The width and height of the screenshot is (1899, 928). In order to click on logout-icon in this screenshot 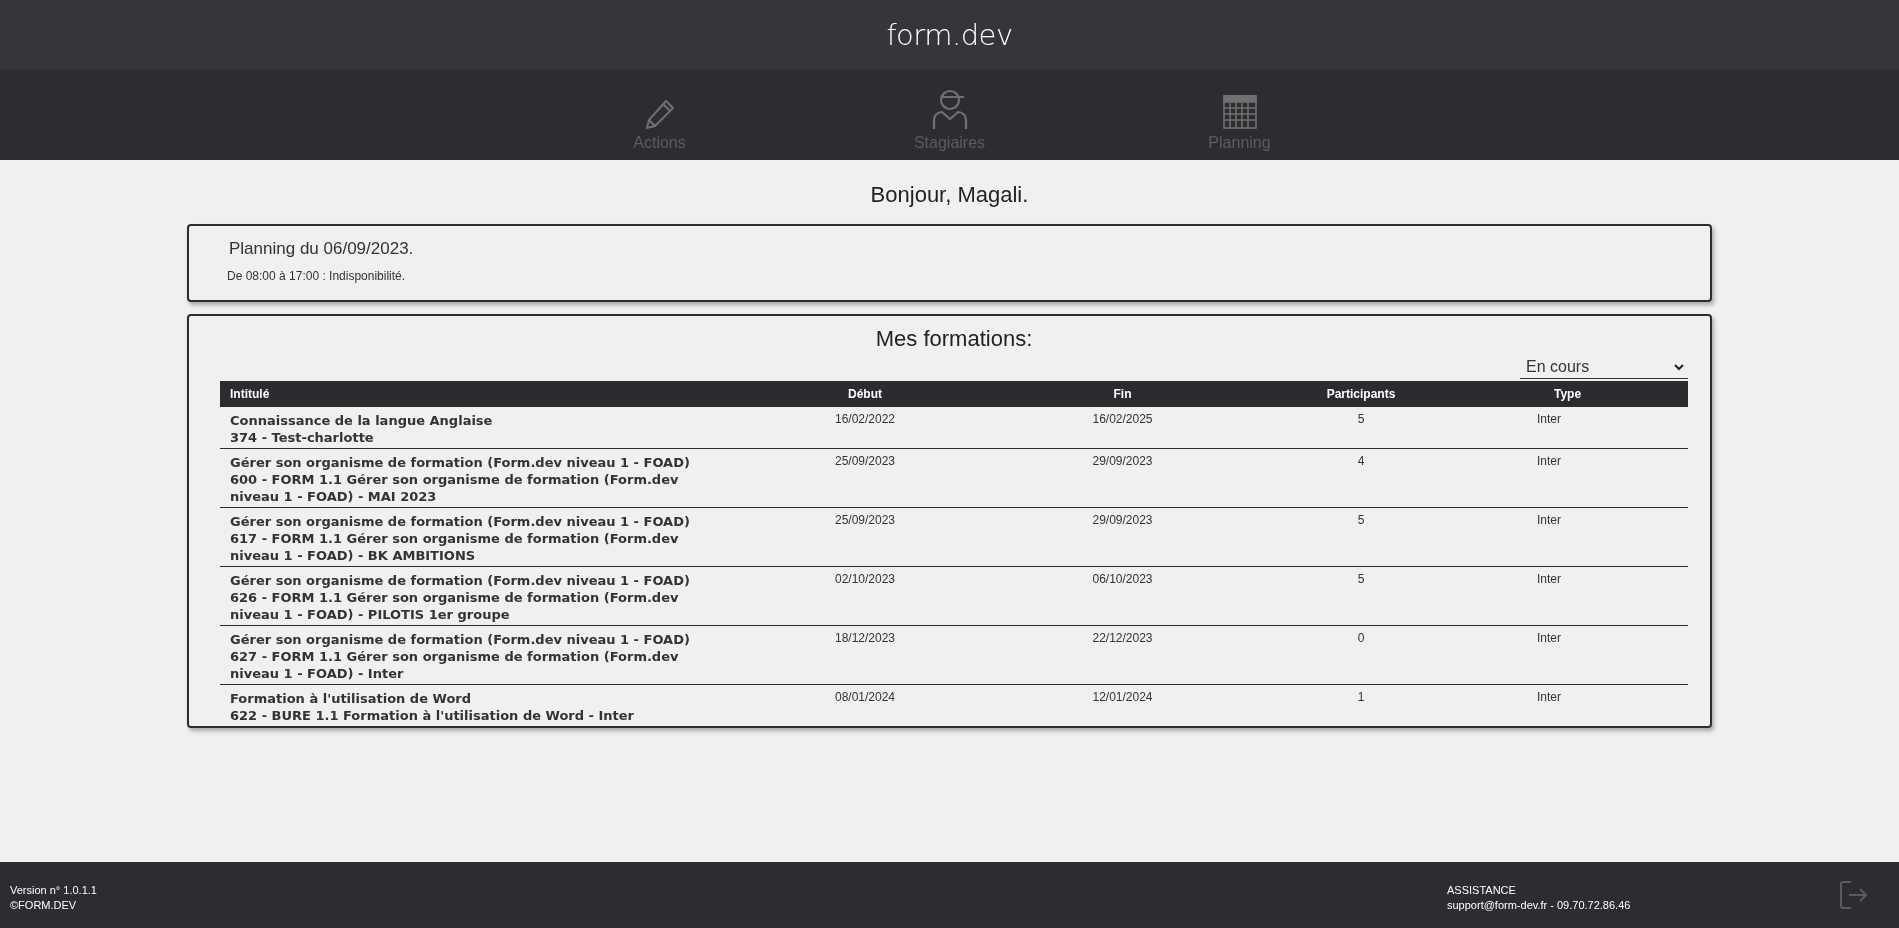, I will do `click(1854, 895)`.